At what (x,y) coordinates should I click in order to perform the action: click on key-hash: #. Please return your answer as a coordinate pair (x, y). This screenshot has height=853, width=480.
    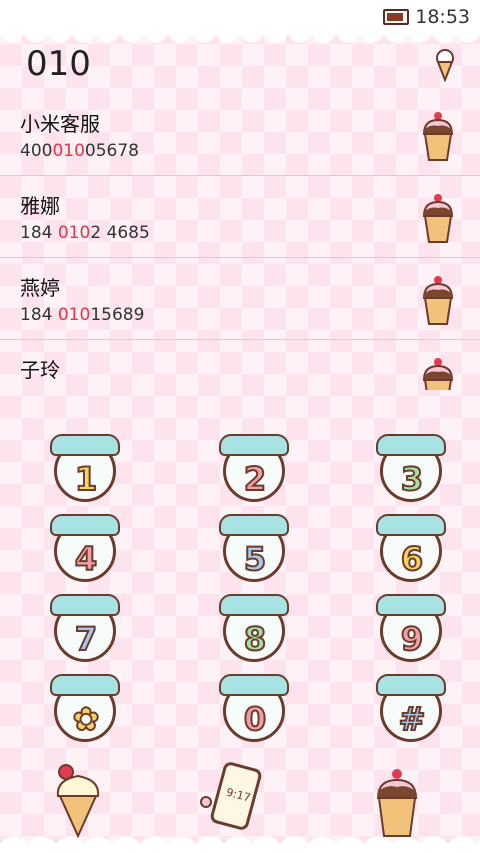
    Looking at the image, I should click on (412, 706).